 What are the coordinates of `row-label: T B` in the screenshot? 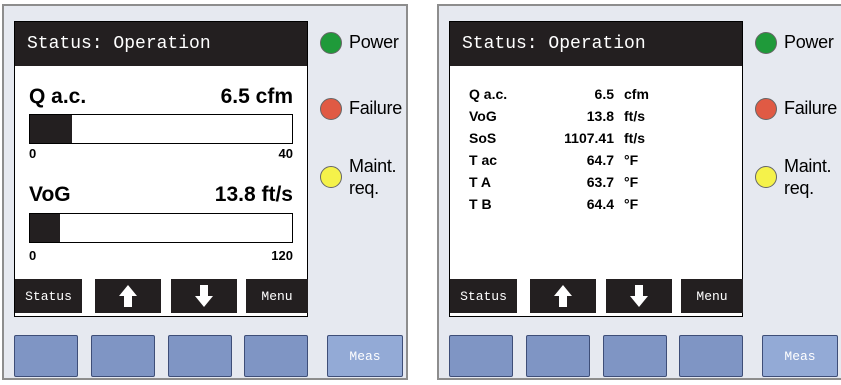 It's located at (480, 204).